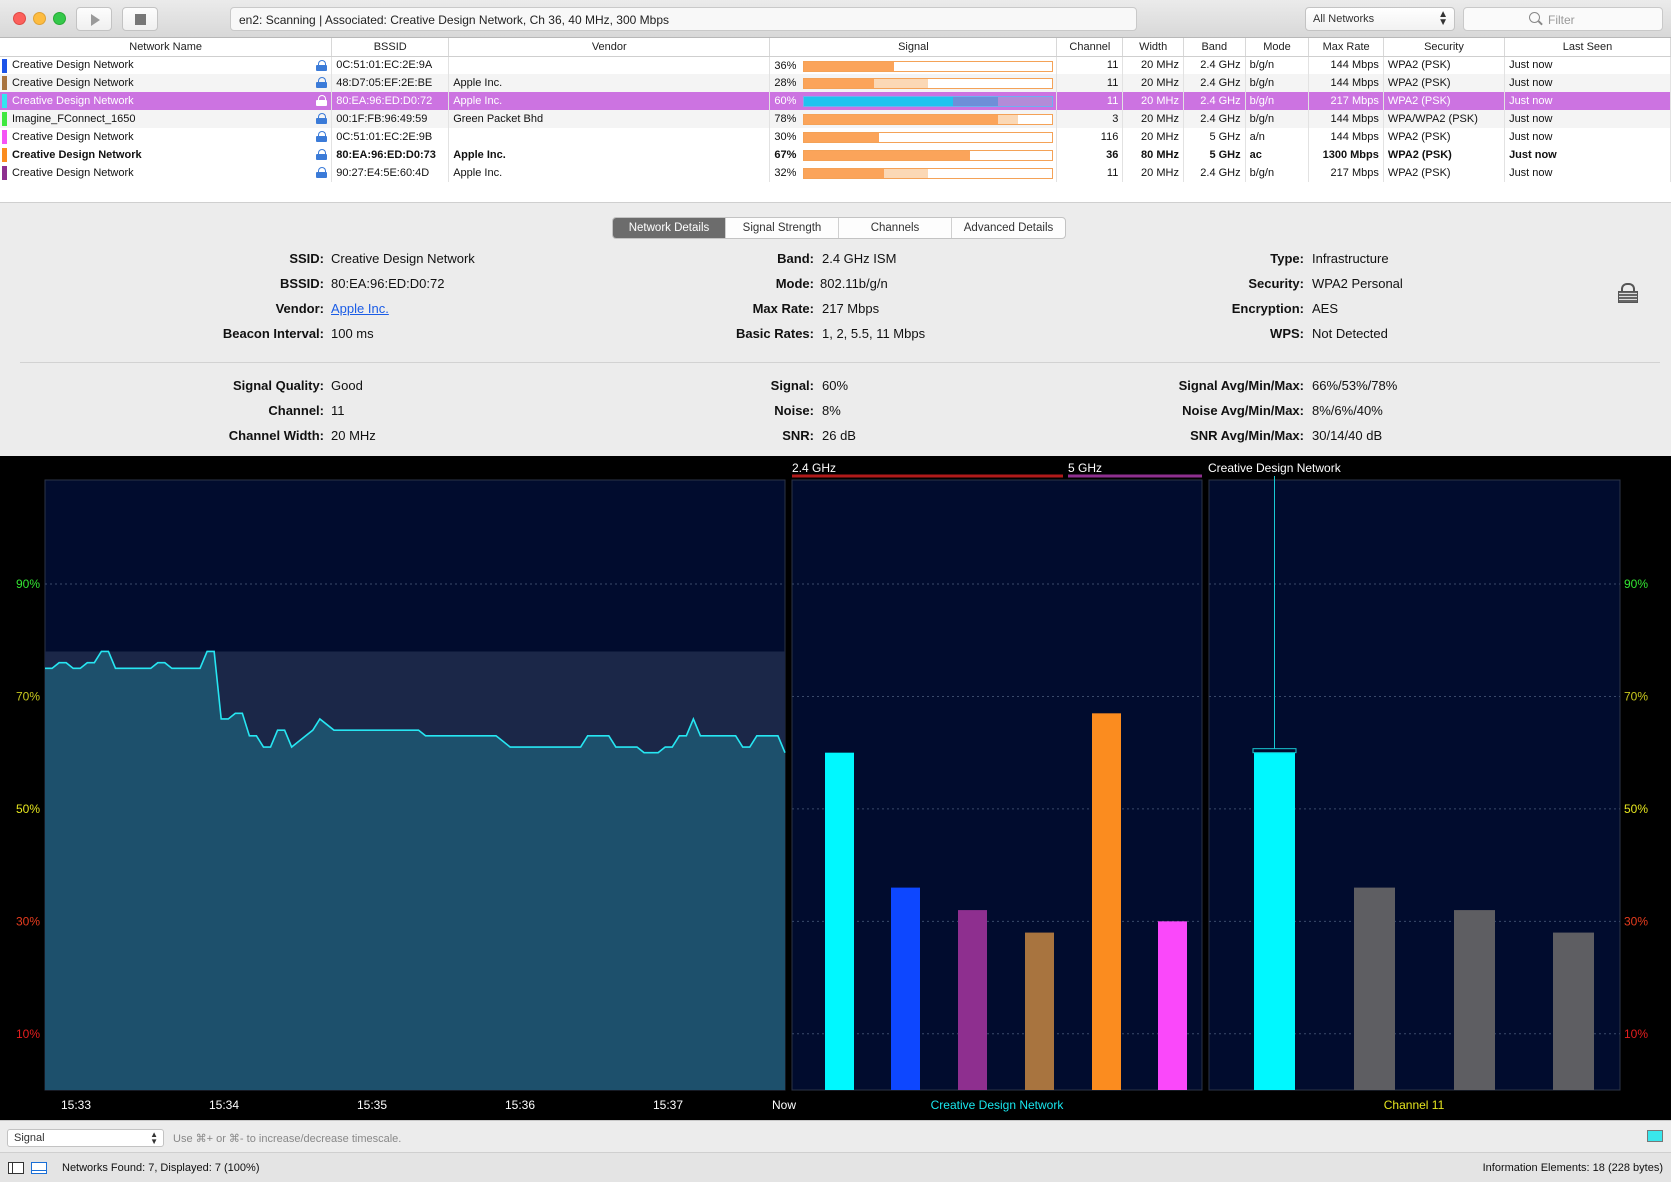  Describe the element at coordinates (1276, 283) in the screenshot. I see `security-label: Security:` at that location.